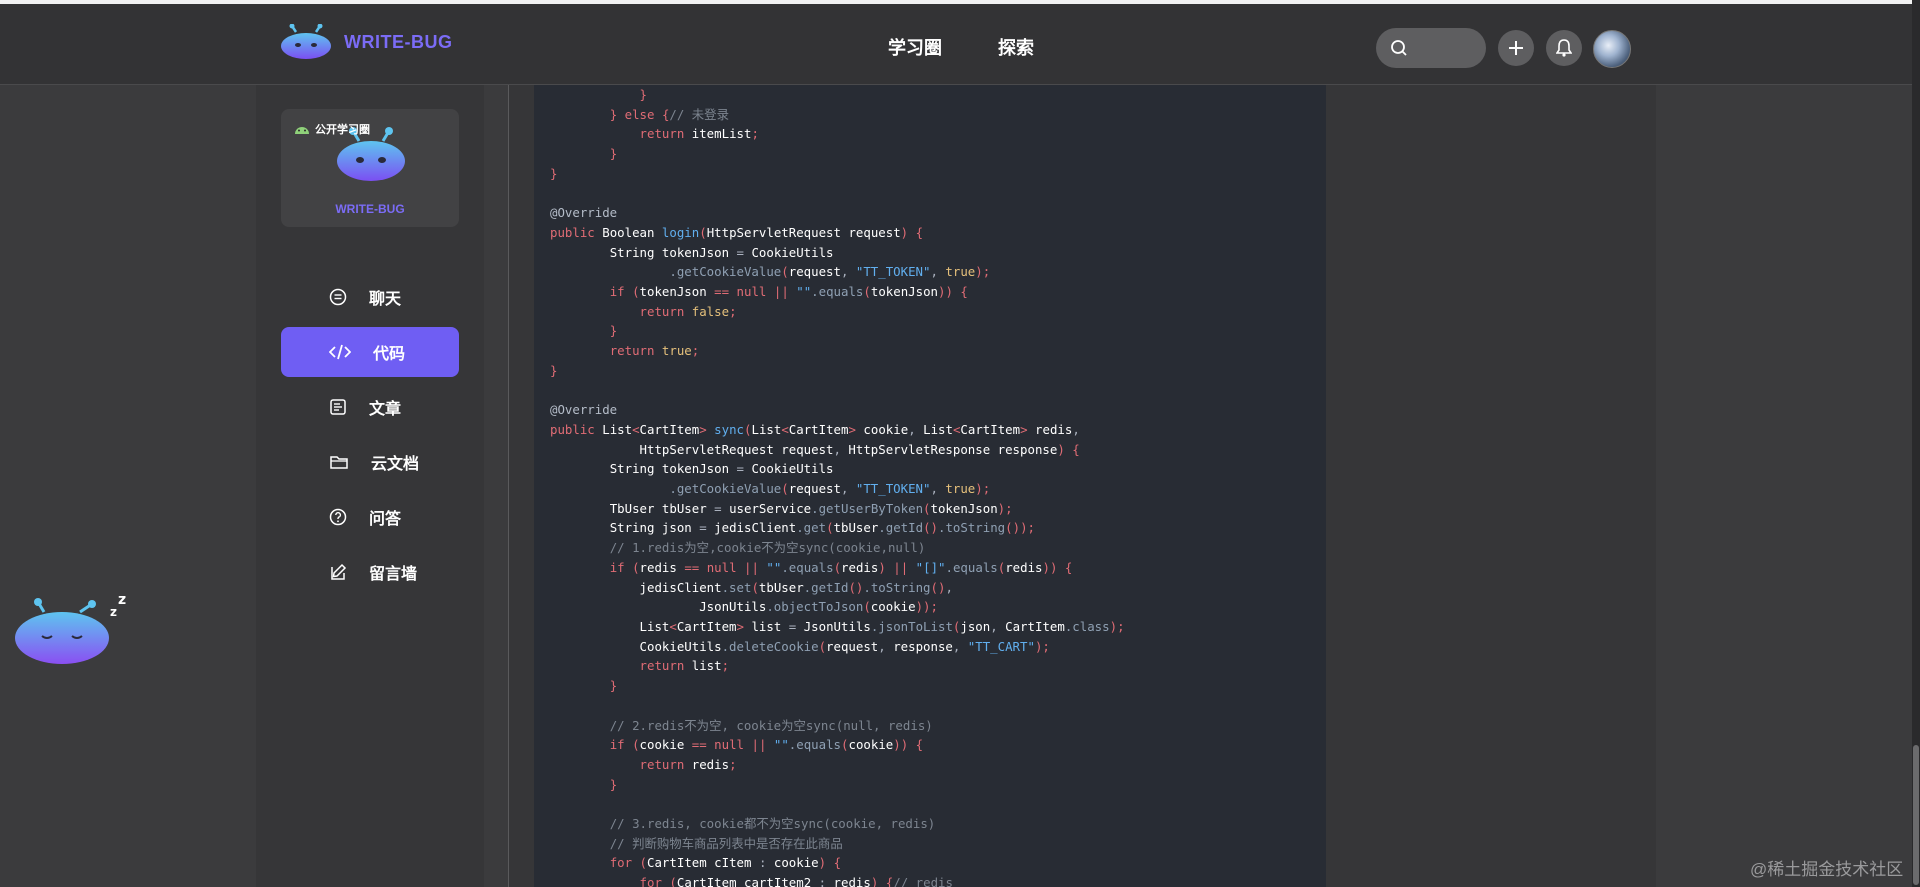 This screenshot has width=1920, height=887. What do you see at coordinates (1399, 48) in the screenshot?
I see `search-icon` at bounding box center [1399, 48].